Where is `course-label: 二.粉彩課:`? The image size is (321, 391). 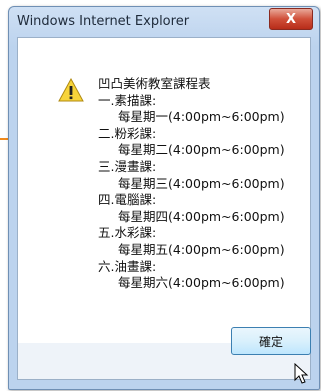
course-label: 二.粉彩課: is located at coordinates (127, 133).